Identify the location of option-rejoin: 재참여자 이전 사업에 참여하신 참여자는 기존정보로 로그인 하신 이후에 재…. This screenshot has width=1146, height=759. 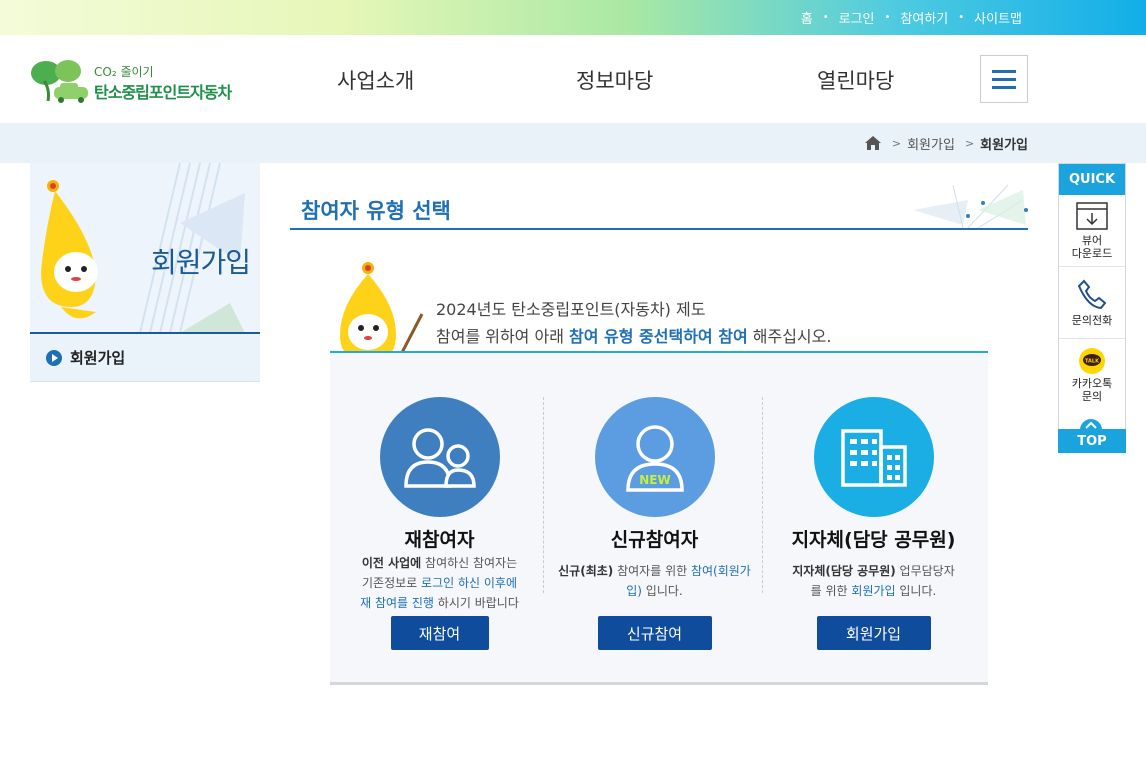
(439, 518).